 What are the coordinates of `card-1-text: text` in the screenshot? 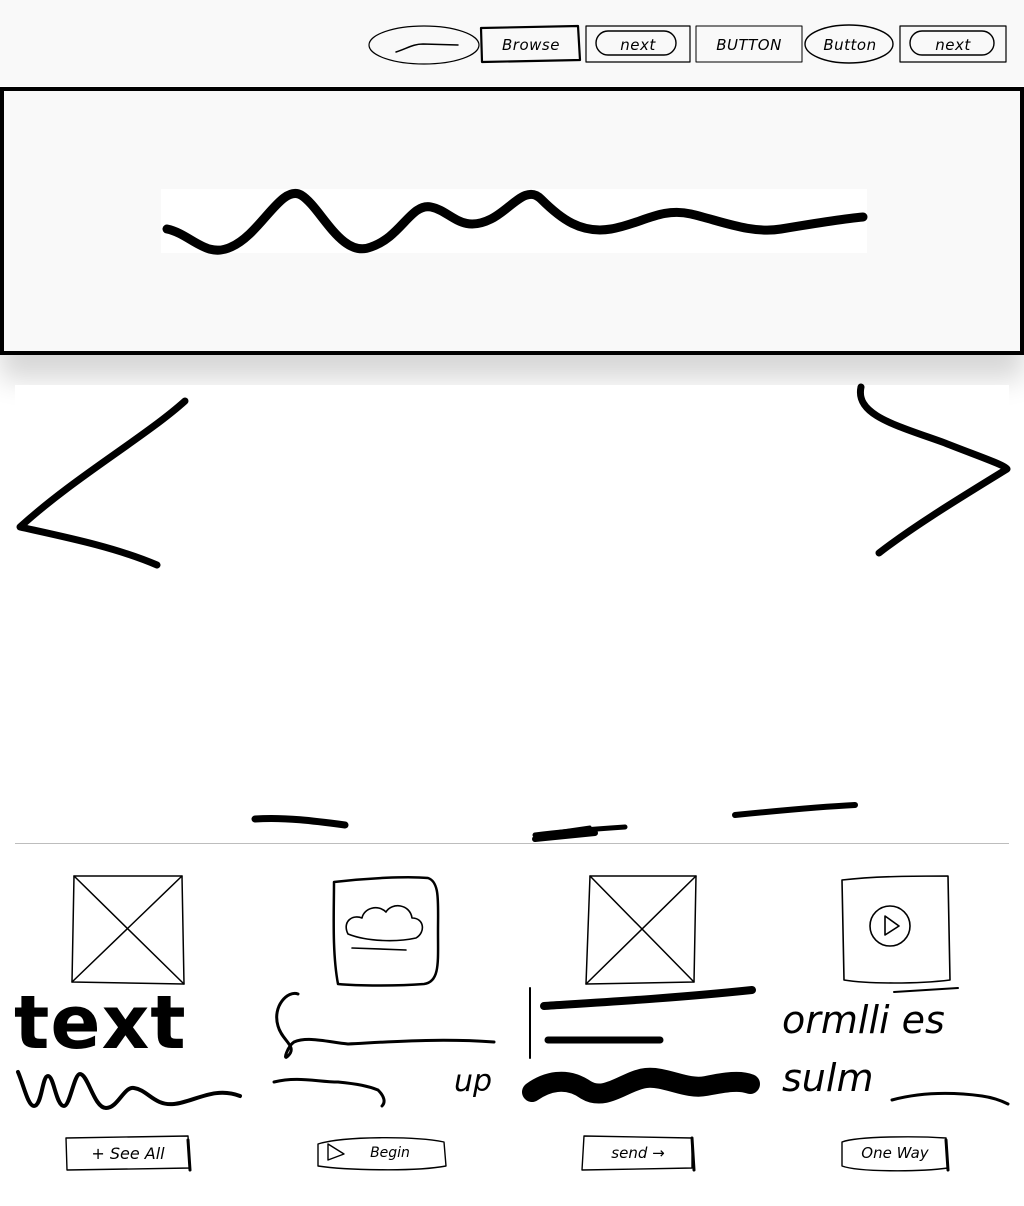 It's located at (128, 1050).